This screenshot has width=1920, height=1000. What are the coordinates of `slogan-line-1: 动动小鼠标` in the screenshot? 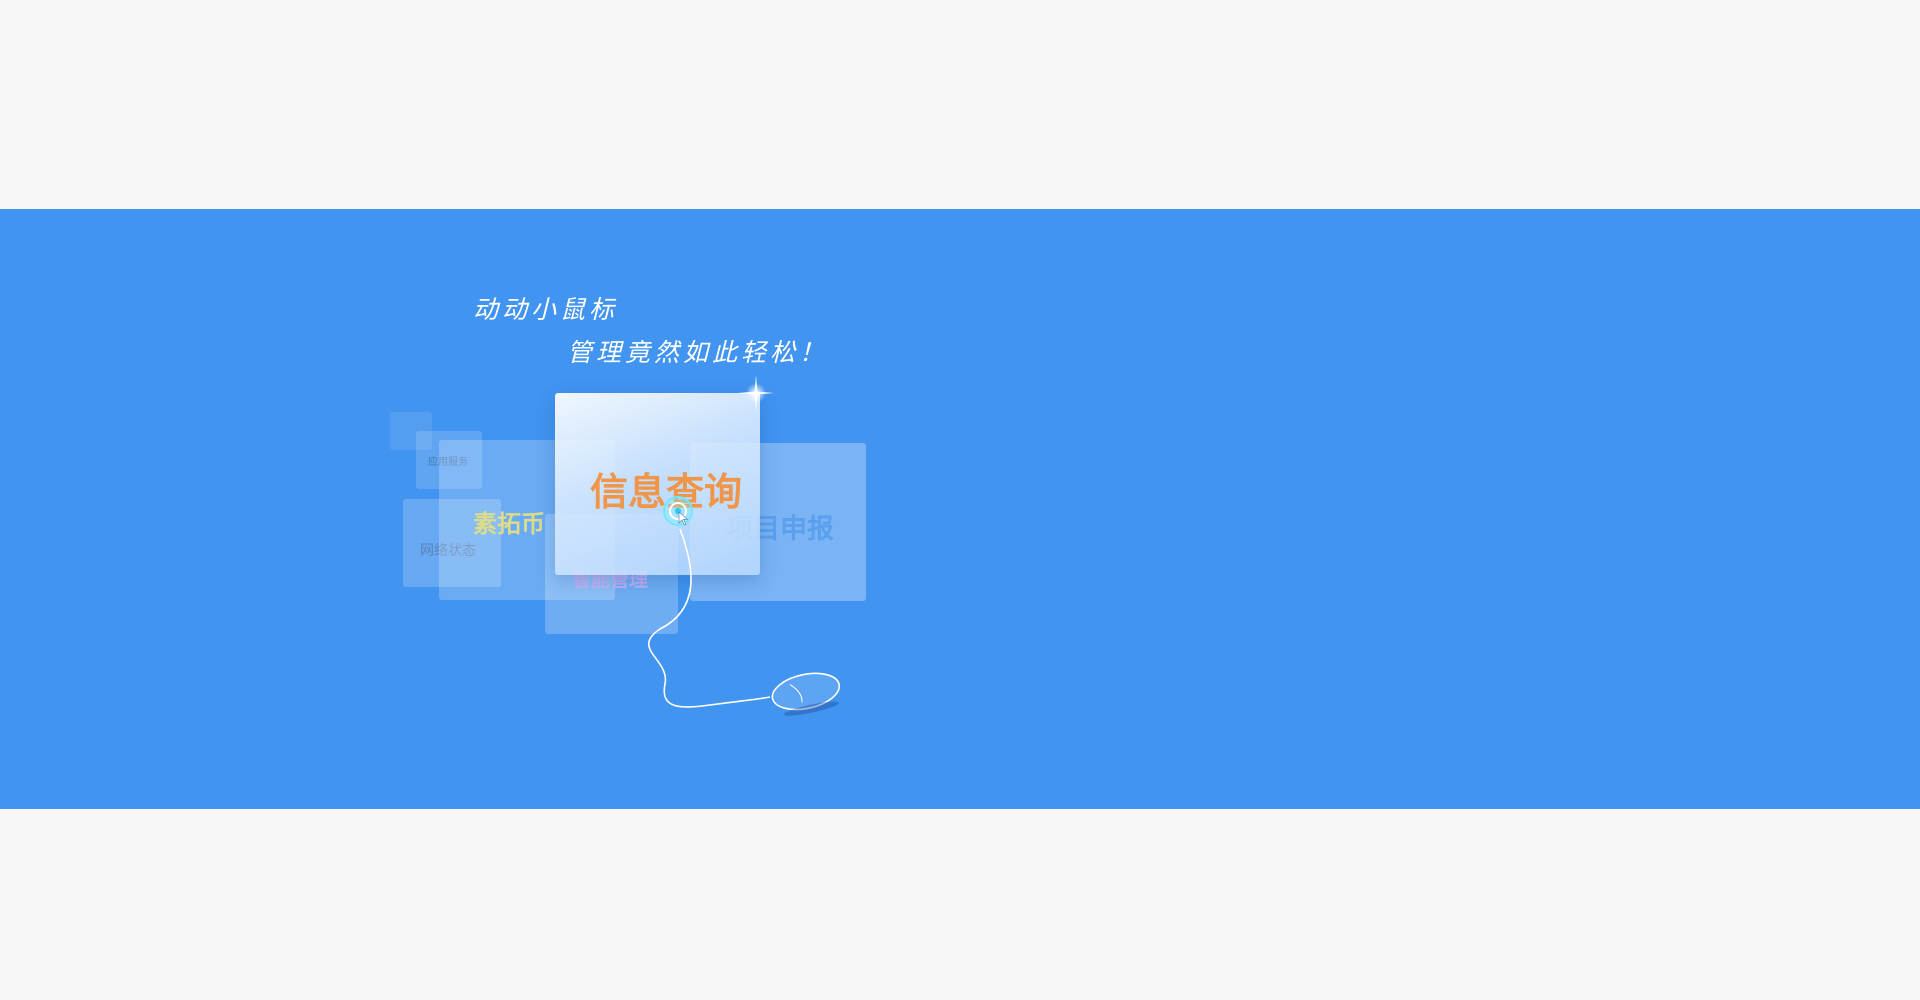 It's located at (546, 309).